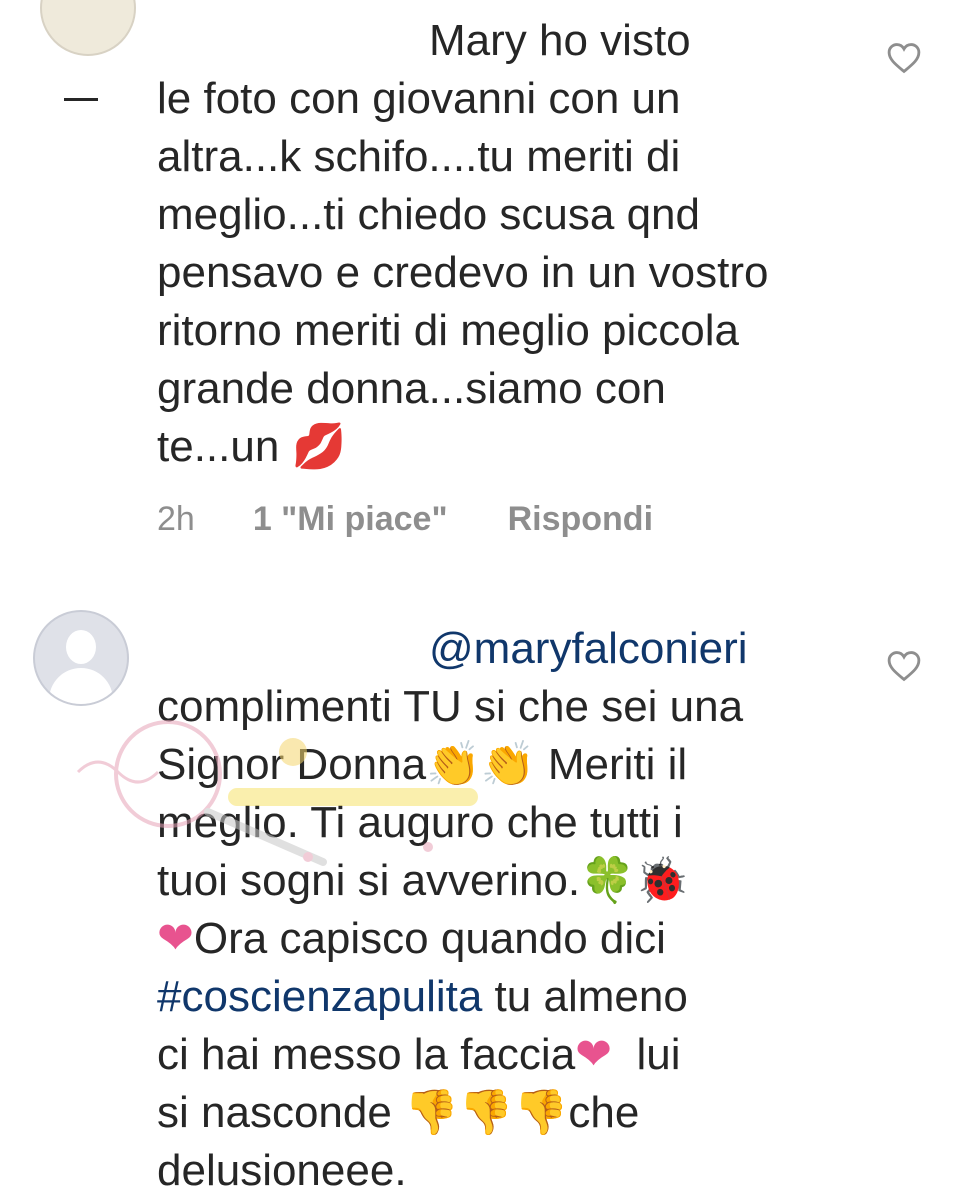  What do you see at coordinates (81, 686) in the screenshot?
I see `avatar-shoulders-shape` at bounding box center [81, 686].